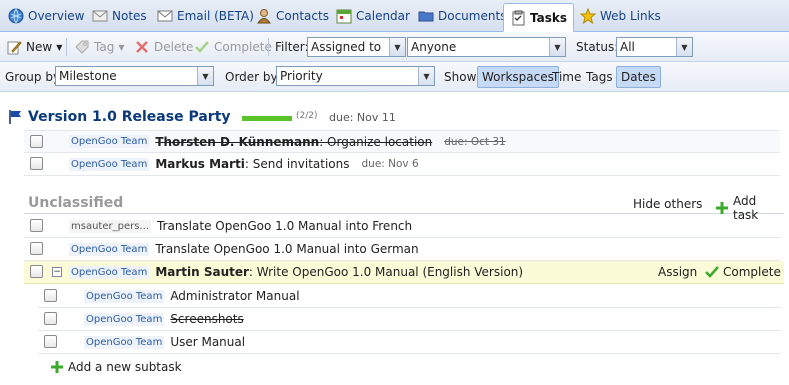 The width and height of the screenshot is (789, 385). Describe the element at coordinates (207, 342) in the screenshot. I see `subtask-title: User Manual` at that location.